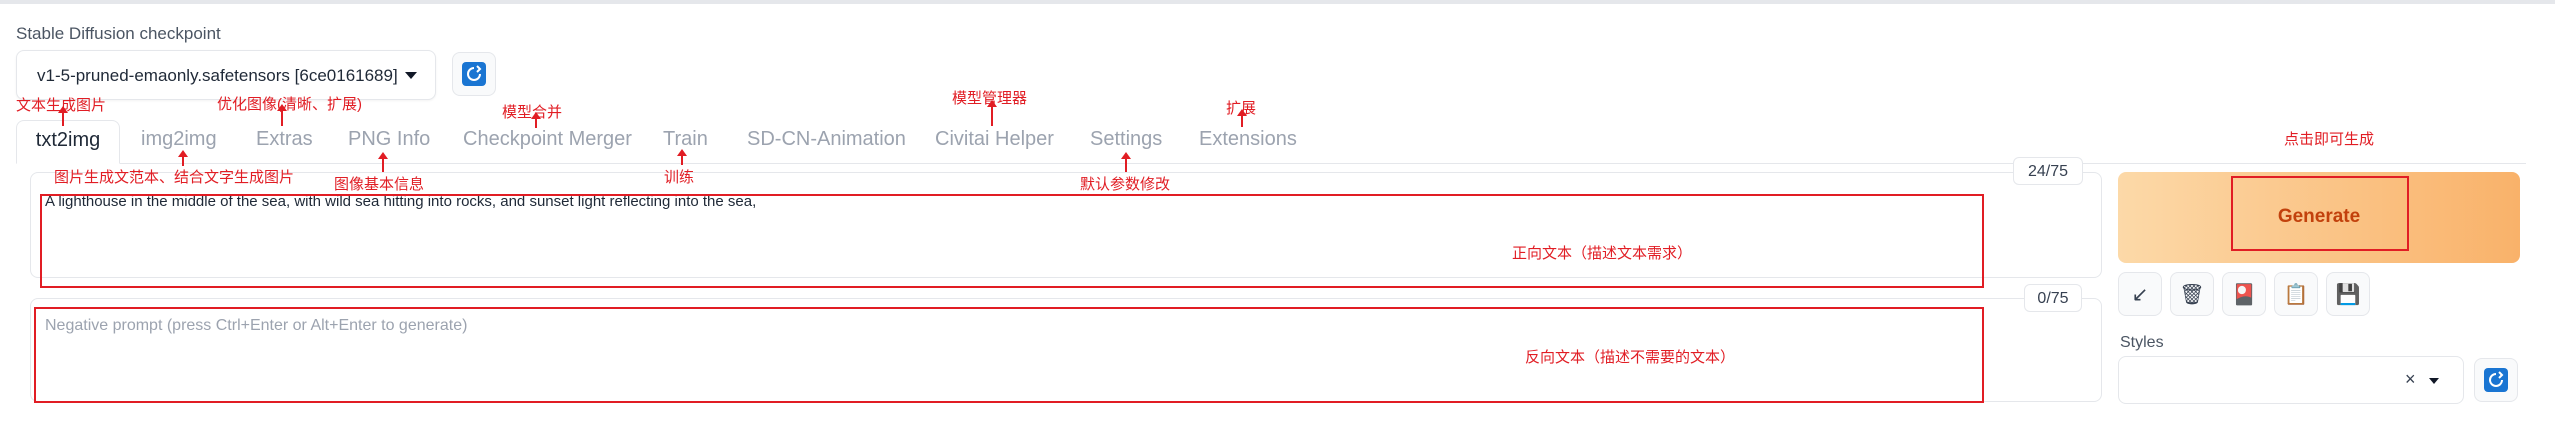 The width and height of the screenshot is (2555, 423). What do you see at coordinates (1277, 2) in the screenshot?
I see `top-divider` at bounding box center [1277, 2].